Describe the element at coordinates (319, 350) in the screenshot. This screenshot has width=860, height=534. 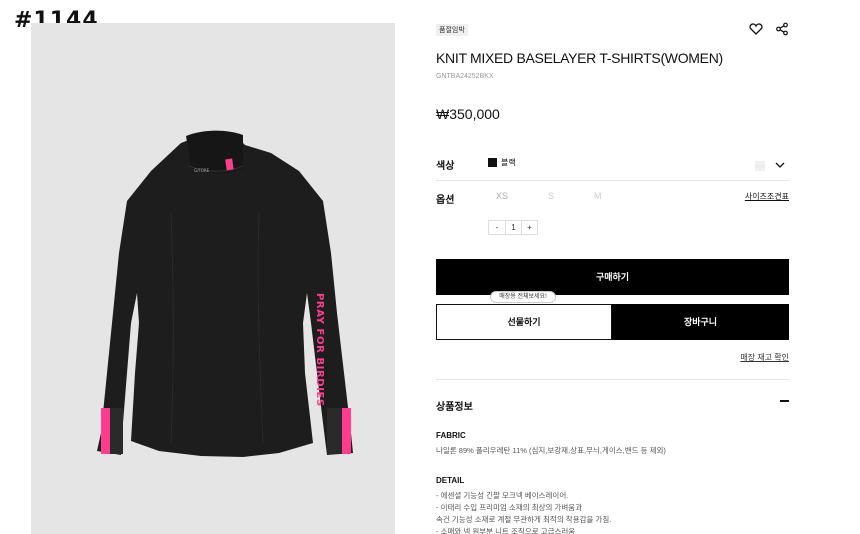
I see `sleeve-print: PRAY FOR BIRDIES` at that location.